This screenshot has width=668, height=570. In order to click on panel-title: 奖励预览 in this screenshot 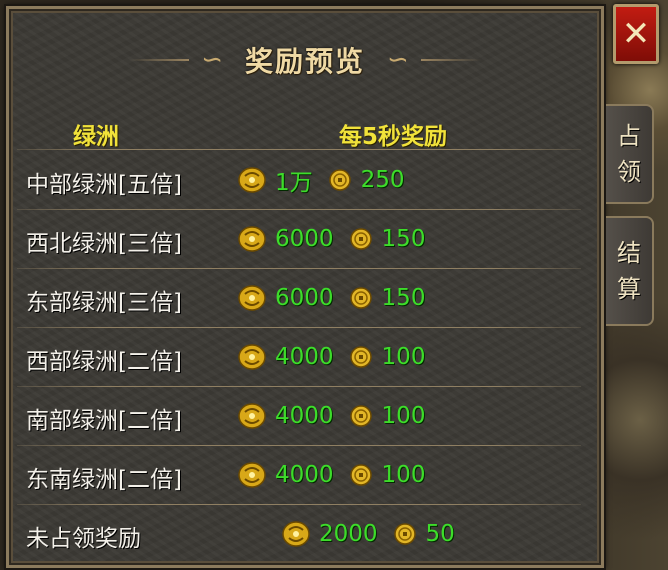, I will do `click(304, 61)`.